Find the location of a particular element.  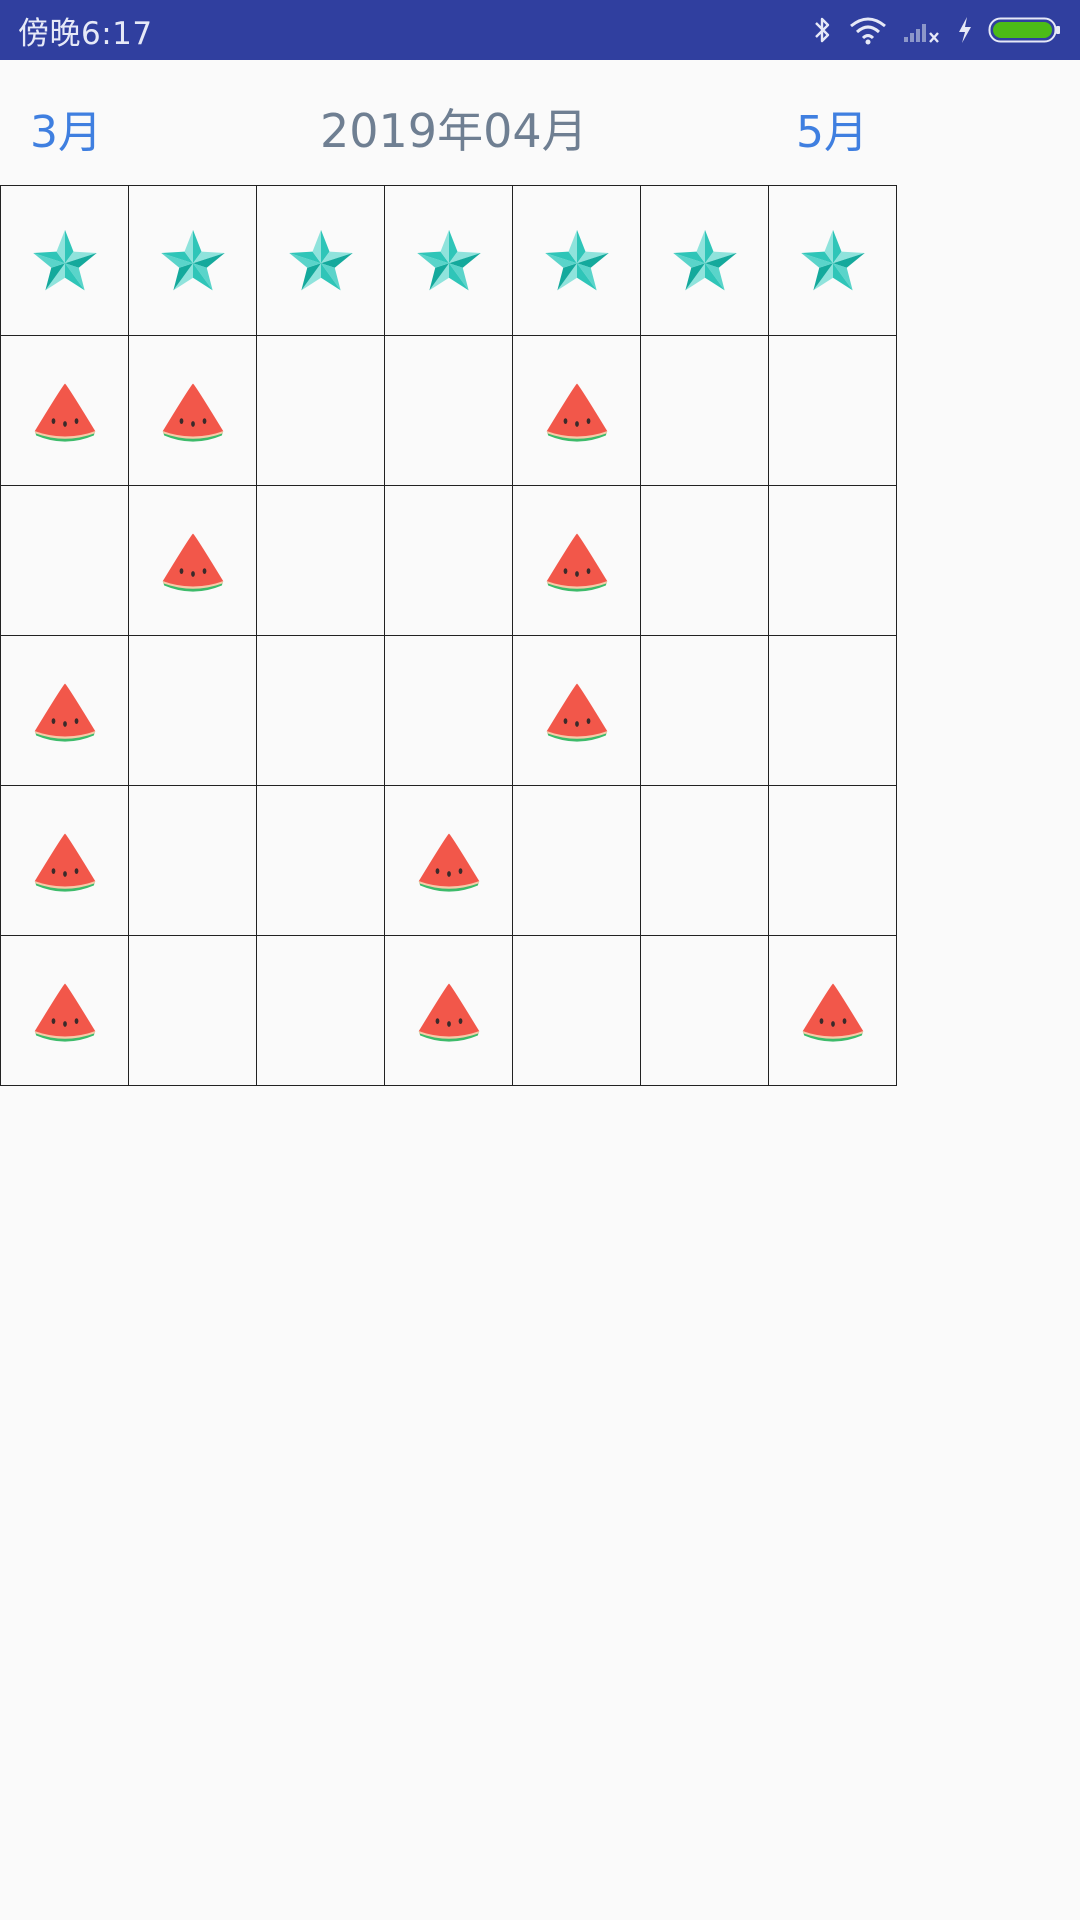

next-month-button: 5月 is located at coordinates (832, 128).